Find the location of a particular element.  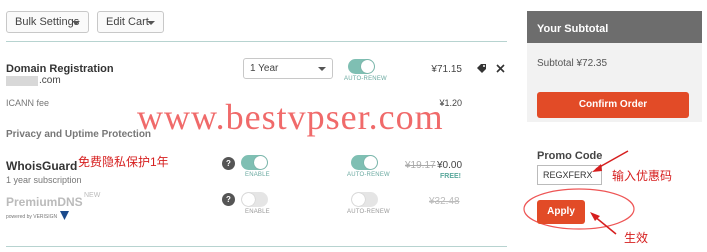

apply-button: Apply is located at coordinates (561, 212).